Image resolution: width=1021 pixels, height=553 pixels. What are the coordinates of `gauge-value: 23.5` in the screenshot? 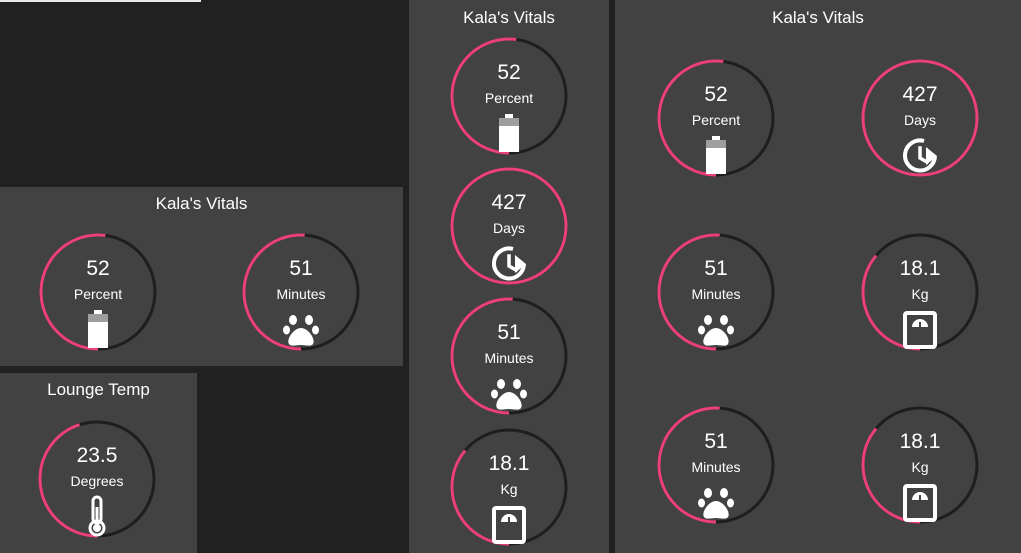 It's located at (97, 455).